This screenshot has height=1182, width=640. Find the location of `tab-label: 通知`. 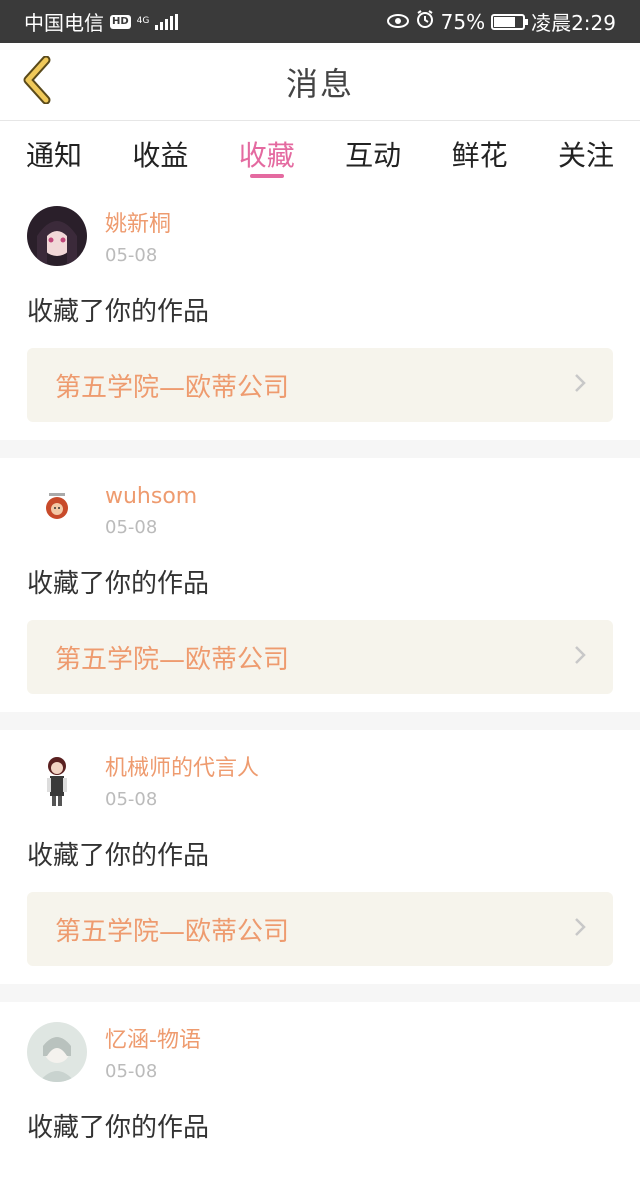

tab-label: 通知 is located at coordinates (54, 155).